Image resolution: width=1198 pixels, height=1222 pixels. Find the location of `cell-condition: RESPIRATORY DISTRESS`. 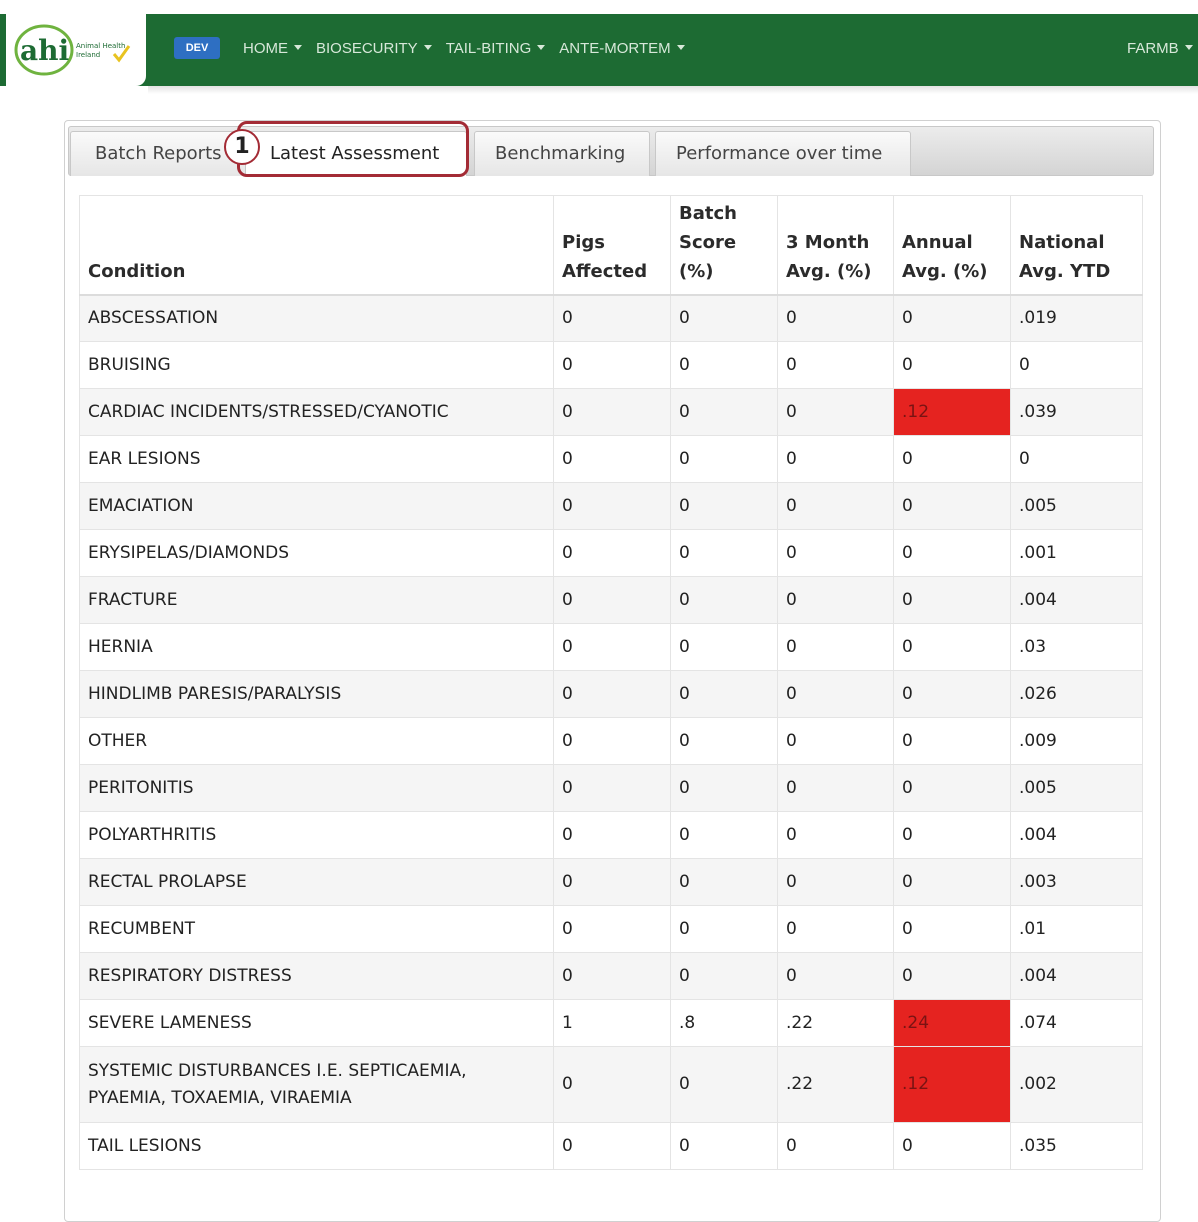

cell-condition: RESPIRATORY DISTRESS is located at coordinates (316, 976).